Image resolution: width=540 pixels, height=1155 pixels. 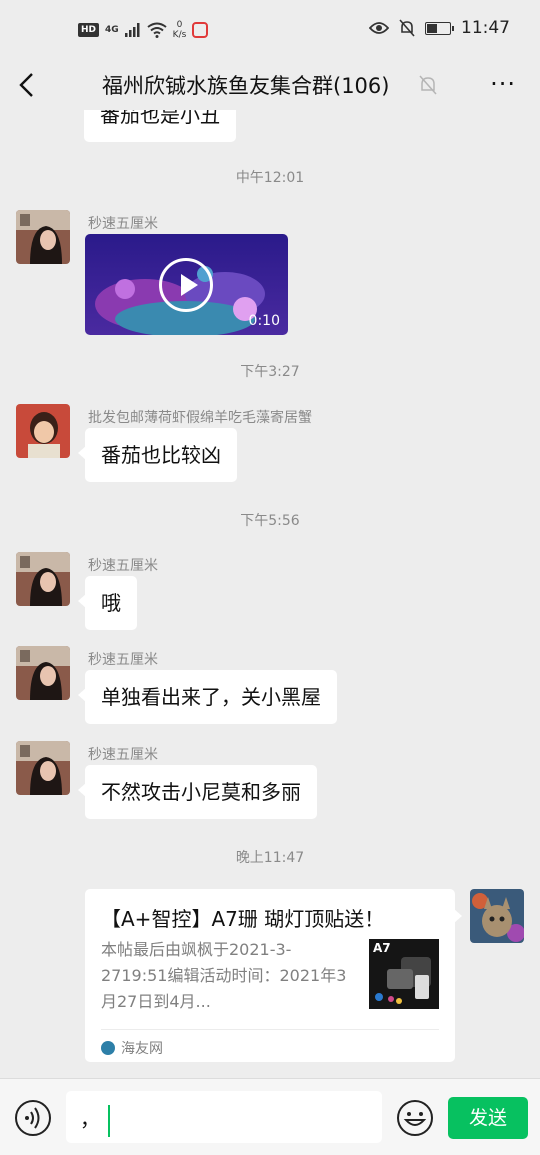 What do you see at coordinates (132, 30) in the screenshot?
I see `signal-icon` at bounding box center [132, 30].